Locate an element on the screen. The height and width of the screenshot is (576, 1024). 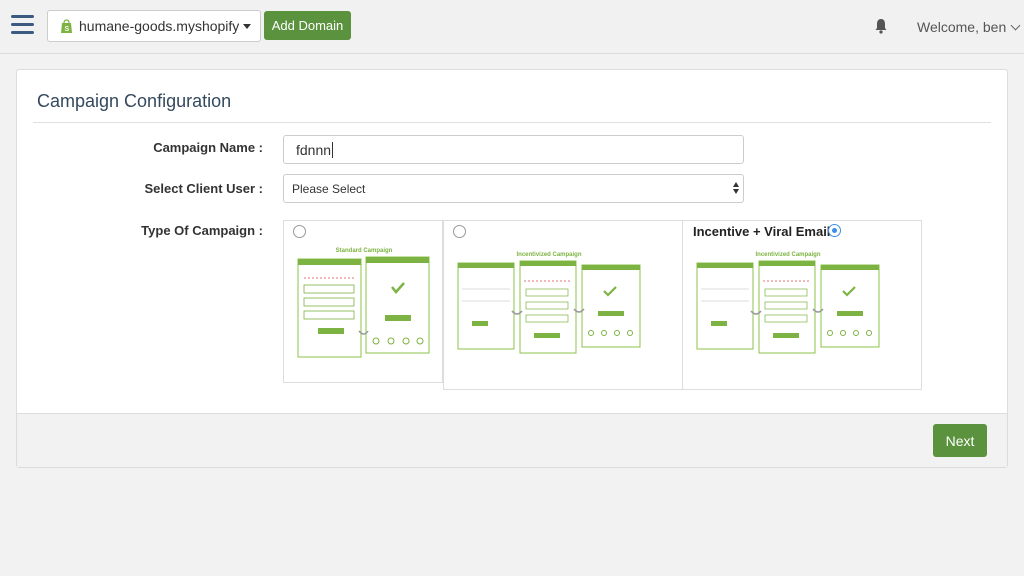
menu-icon is located at coordinates (22, 25).